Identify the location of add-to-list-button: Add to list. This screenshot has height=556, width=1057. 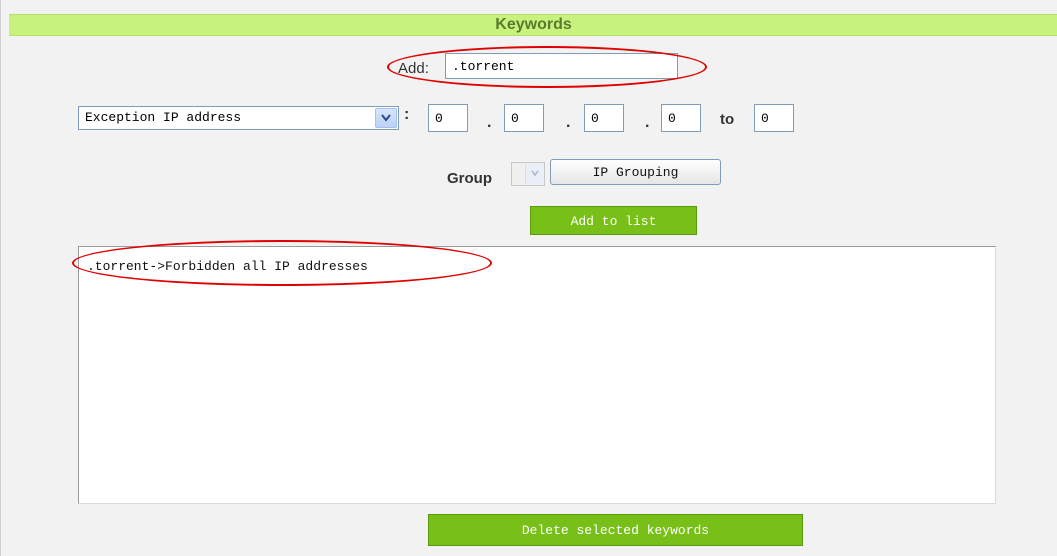
(613, 220).